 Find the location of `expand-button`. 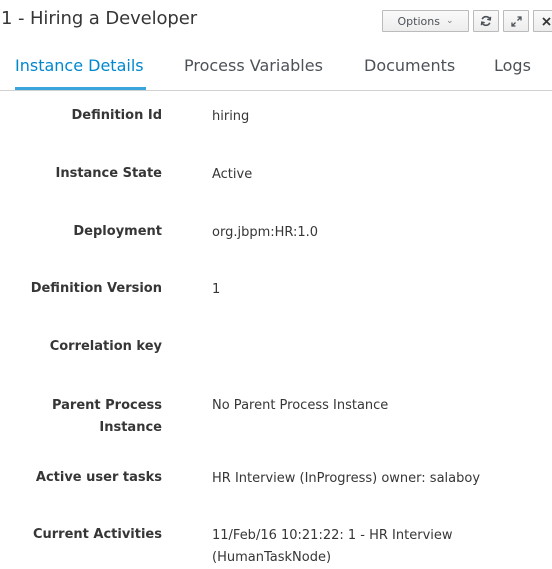

expand-button is located at coordinates (516, 21).